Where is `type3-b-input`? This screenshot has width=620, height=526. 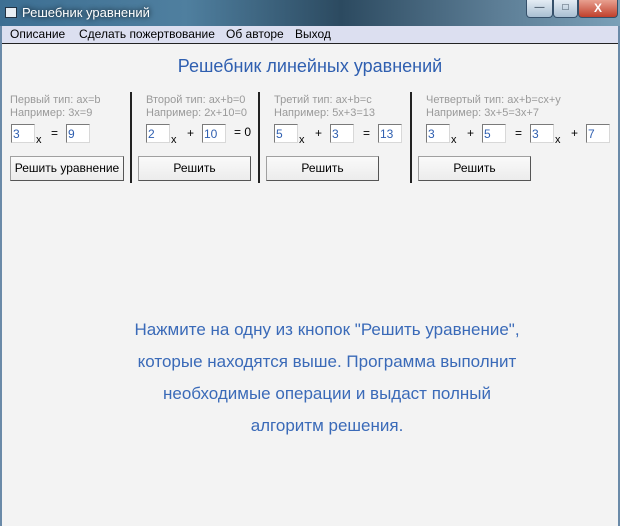
type3-b-input is located at coordinates (342, 133).